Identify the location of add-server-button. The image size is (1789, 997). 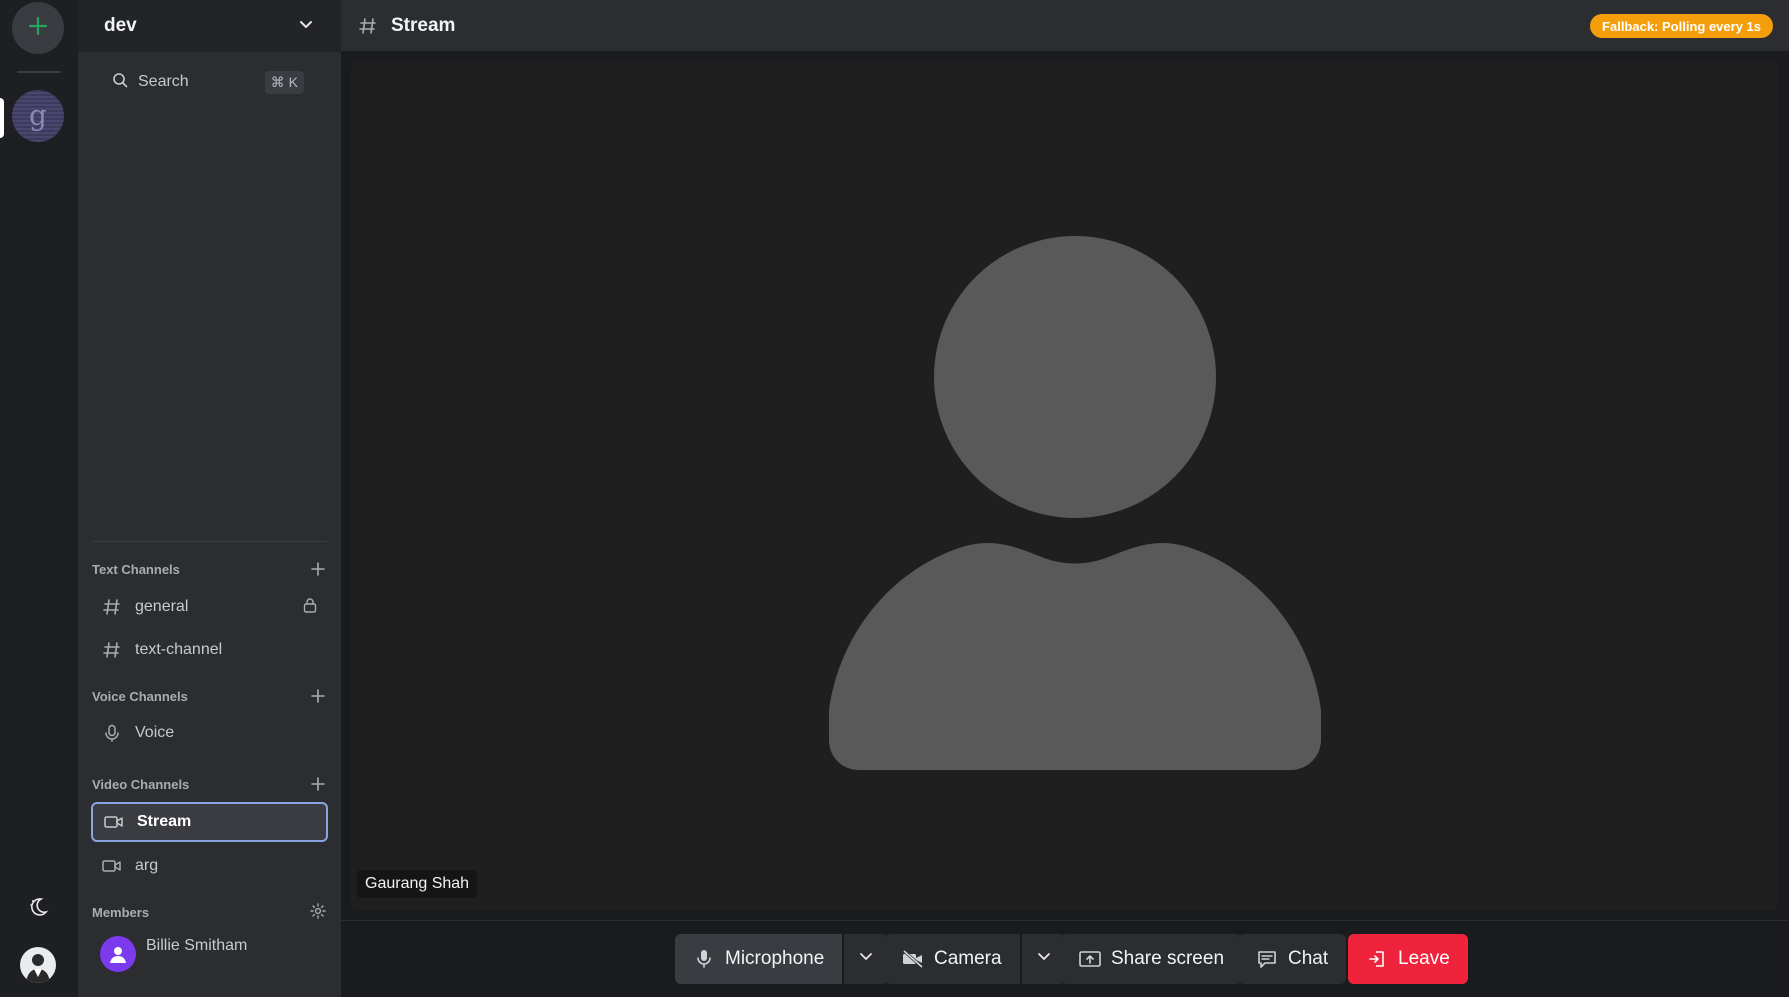
(38, 28).